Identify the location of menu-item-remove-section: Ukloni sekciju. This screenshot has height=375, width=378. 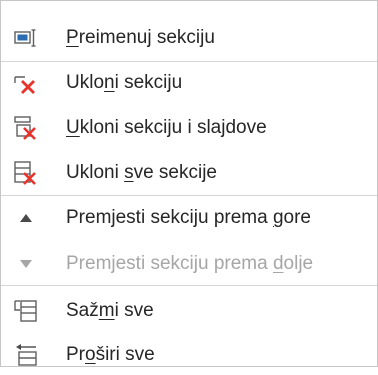
(189, 83).